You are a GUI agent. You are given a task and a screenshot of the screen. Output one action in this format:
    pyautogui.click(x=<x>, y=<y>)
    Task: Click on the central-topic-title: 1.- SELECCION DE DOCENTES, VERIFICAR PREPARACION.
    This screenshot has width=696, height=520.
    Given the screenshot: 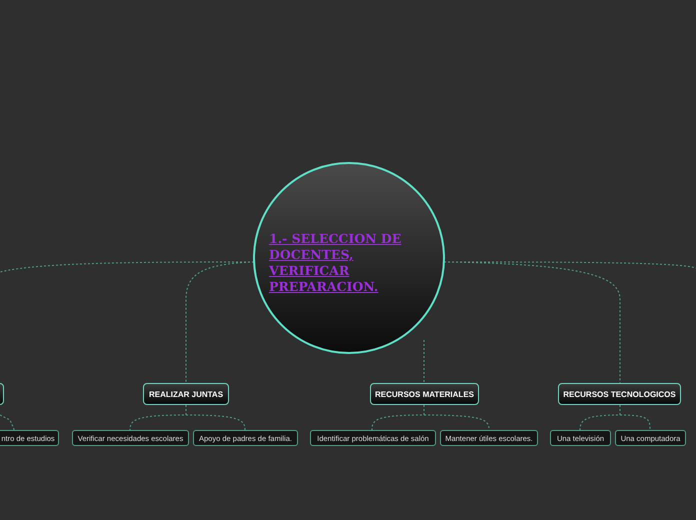 What is the action you would take?
    pyautogui.click(x=335, y=263)
    